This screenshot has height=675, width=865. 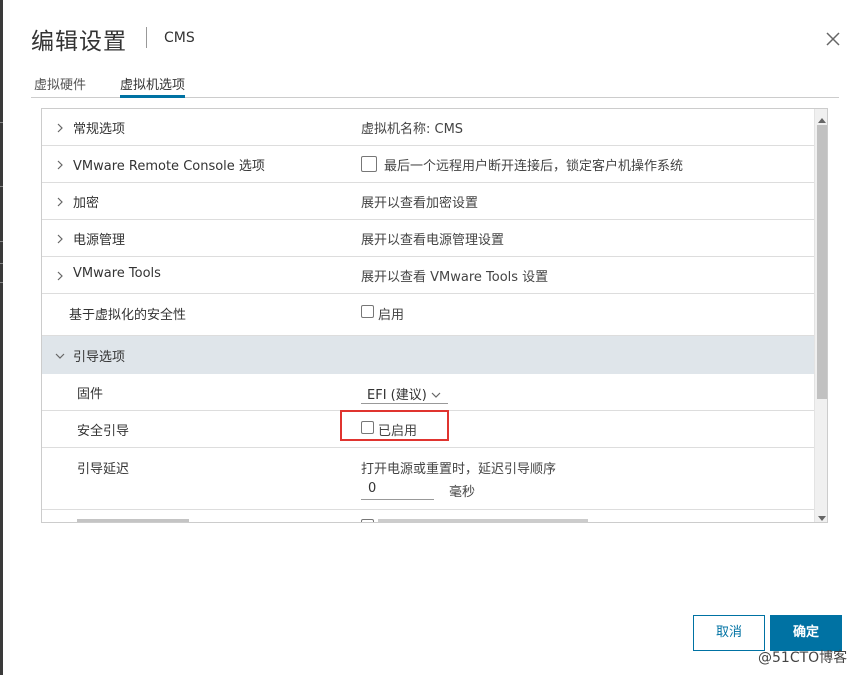 What do you see at coordinates (534, 166) in the screenshot?
I see `vmrc-lock-text: 最后一个远程用户断开连接后，锁定客户机操作系统` at bounding box center [534, 166].